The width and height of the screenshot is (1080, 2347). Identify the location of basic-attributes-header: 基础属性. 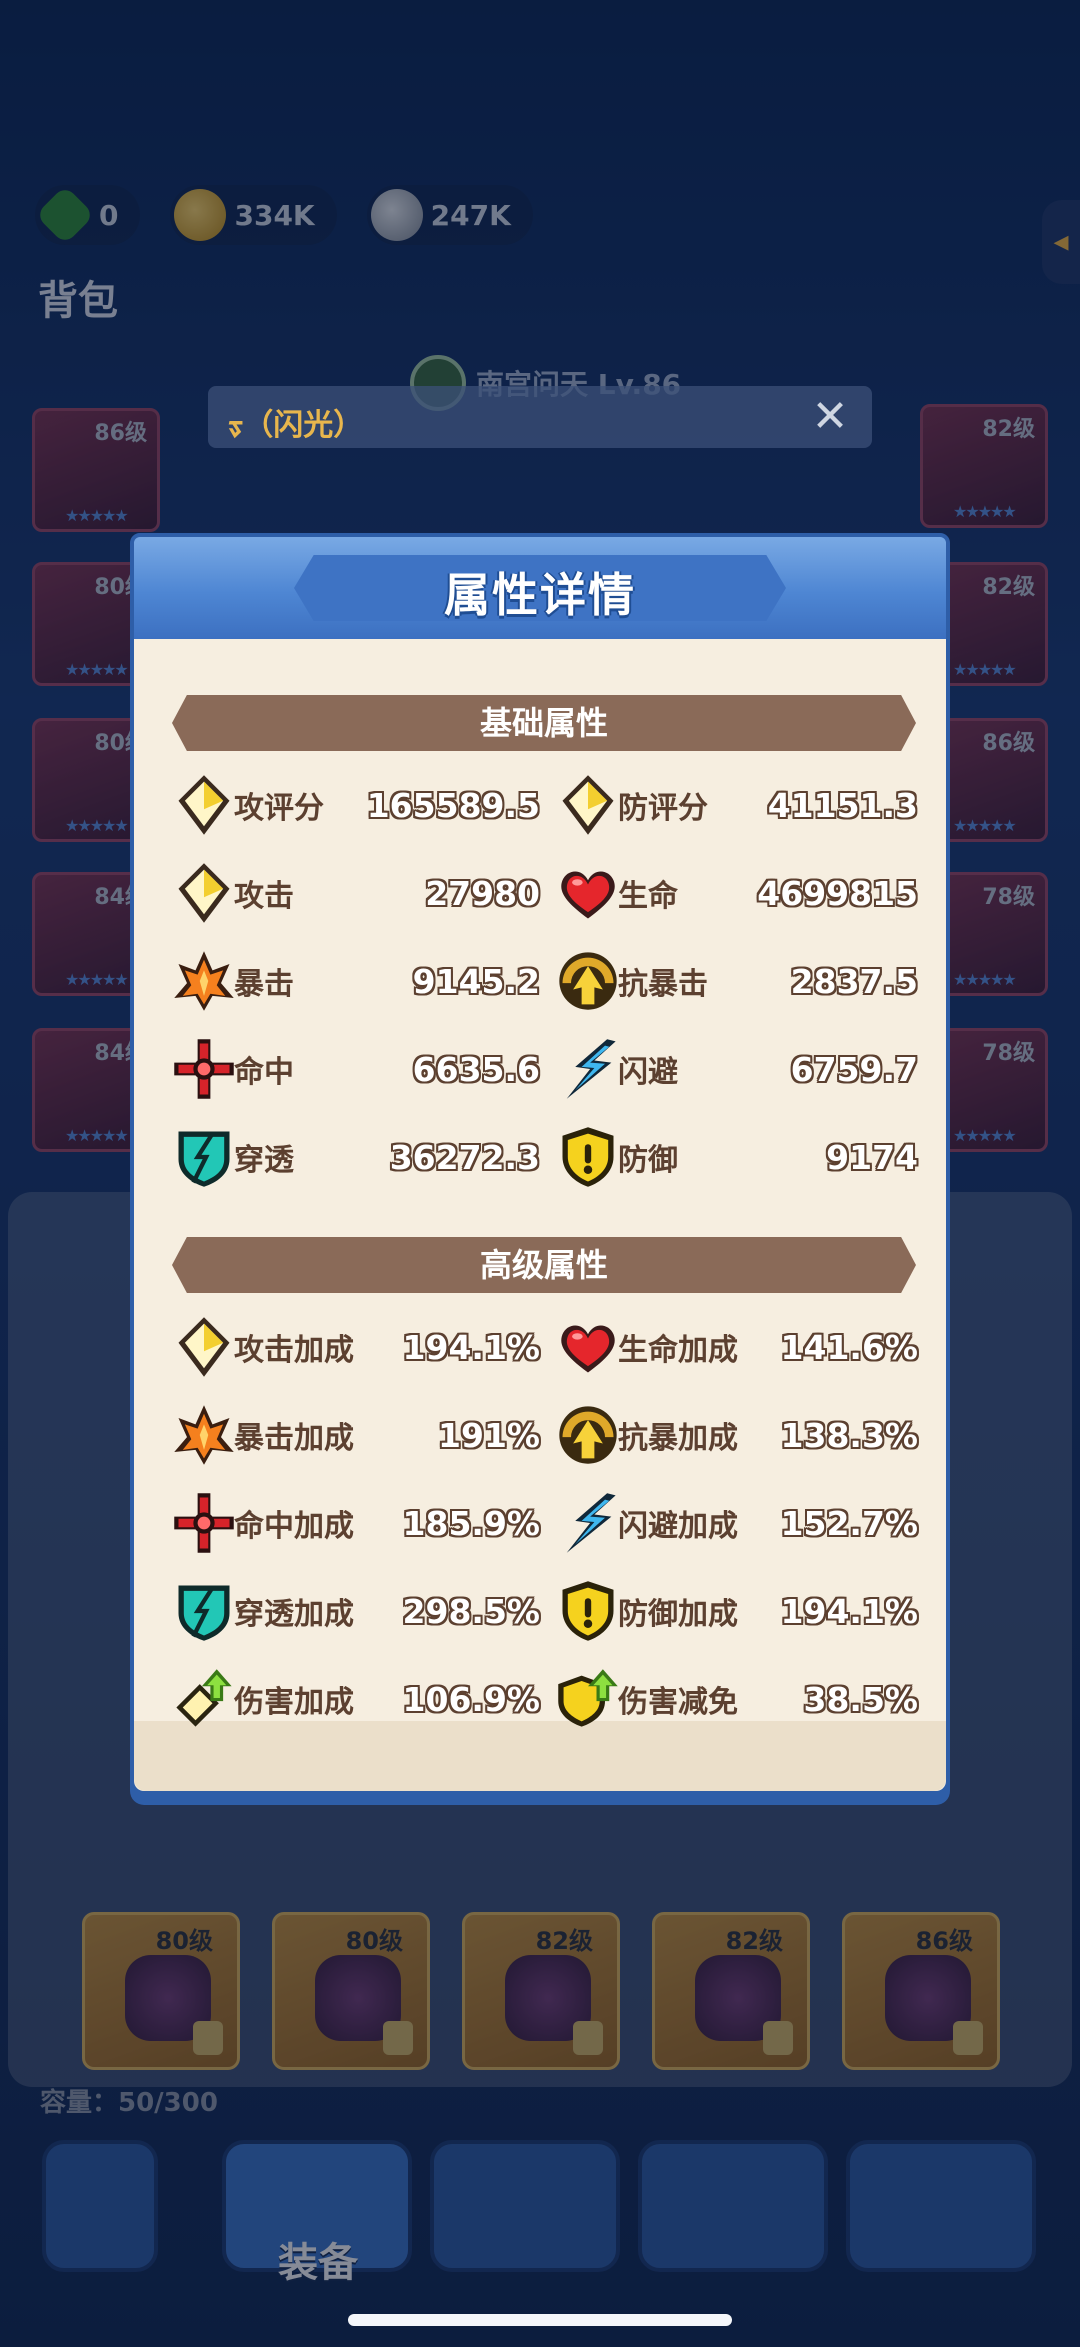
(544, 723).